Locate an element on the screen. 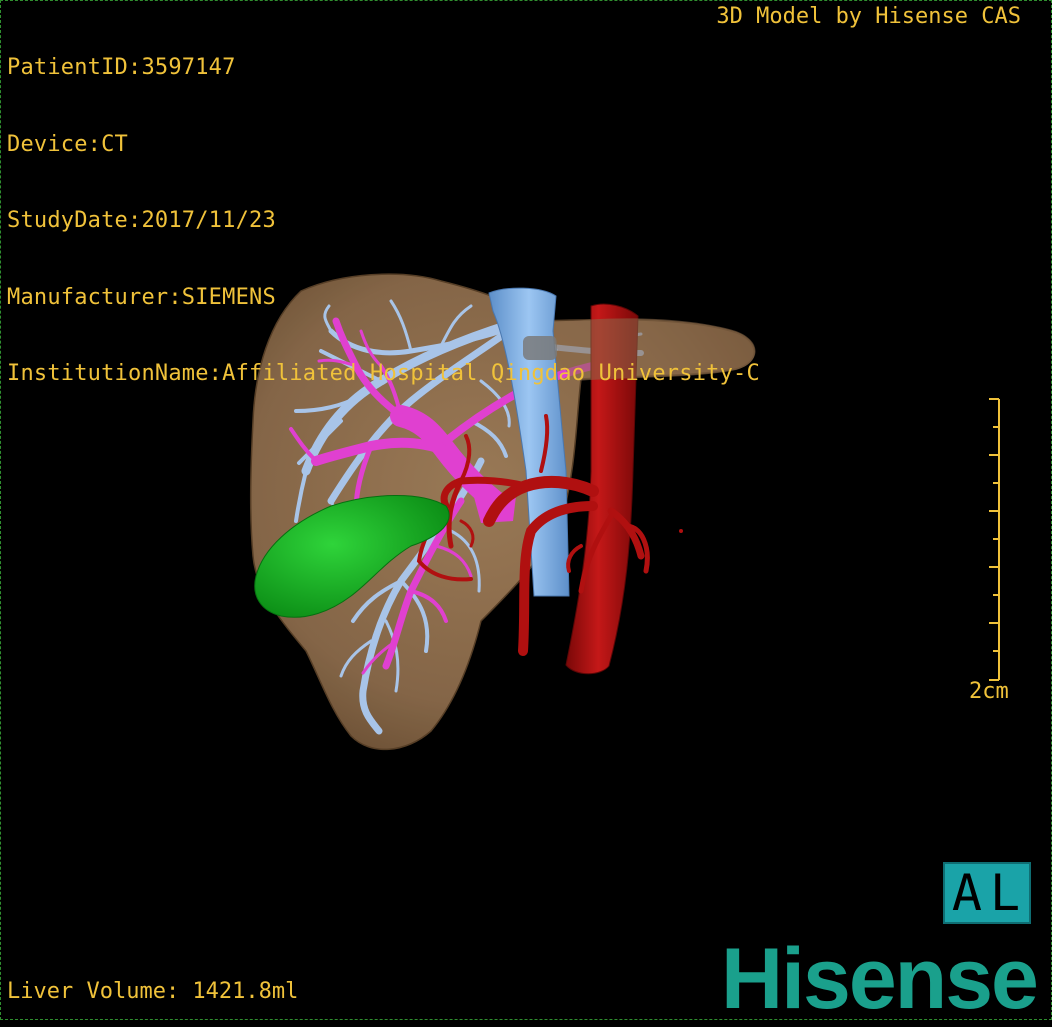  manufacturer-text: Manufacturer:SIEMENS is located at coordinates (141, 297).